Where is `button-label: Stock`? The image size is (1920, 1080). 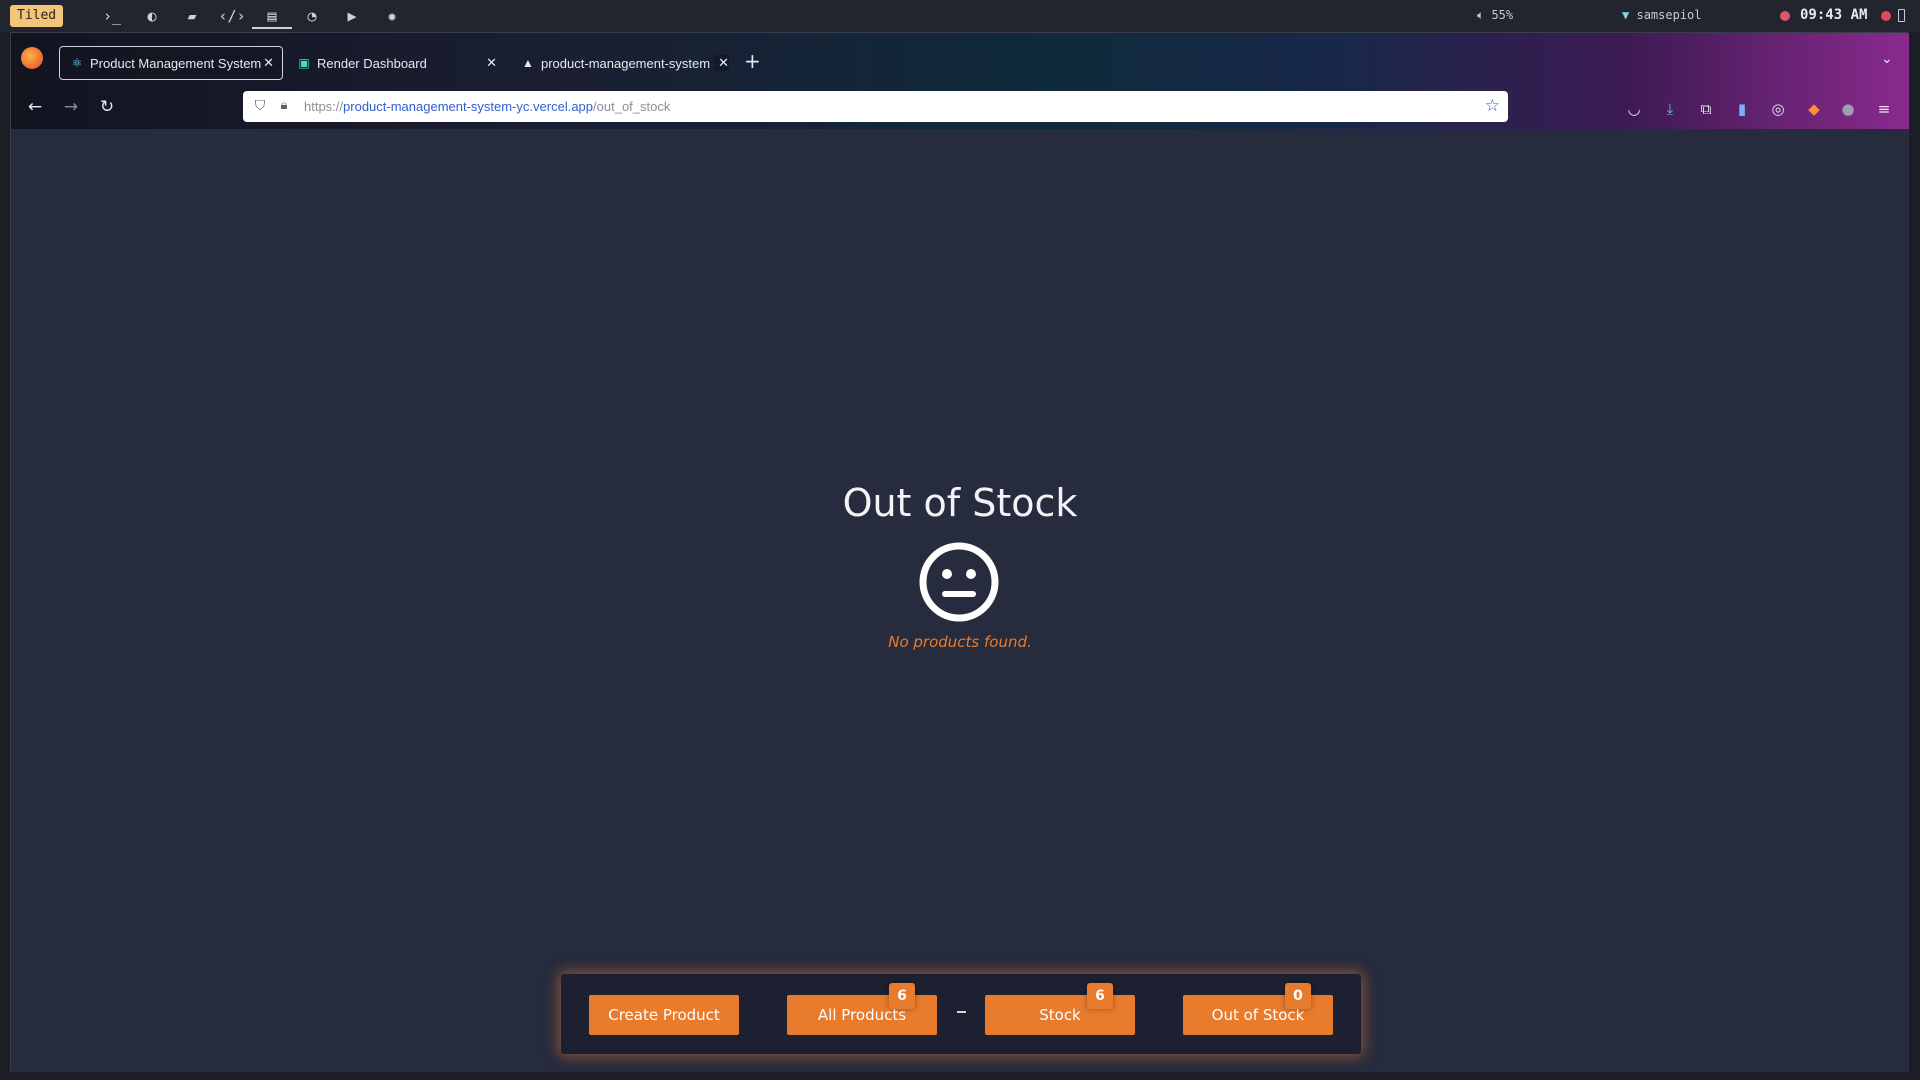
button-label: Stock is located at coordinates (1060, 1015).